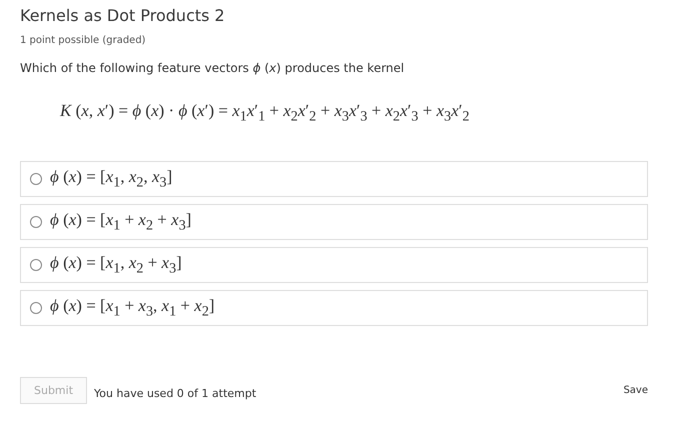 The height and width of the screenshot is (421, 673). What do you see at coordinates (175, 393) in the screenshot?
I see `attempts-text: You have used 0 of 1 attempt` at bounding box center [175, 393].